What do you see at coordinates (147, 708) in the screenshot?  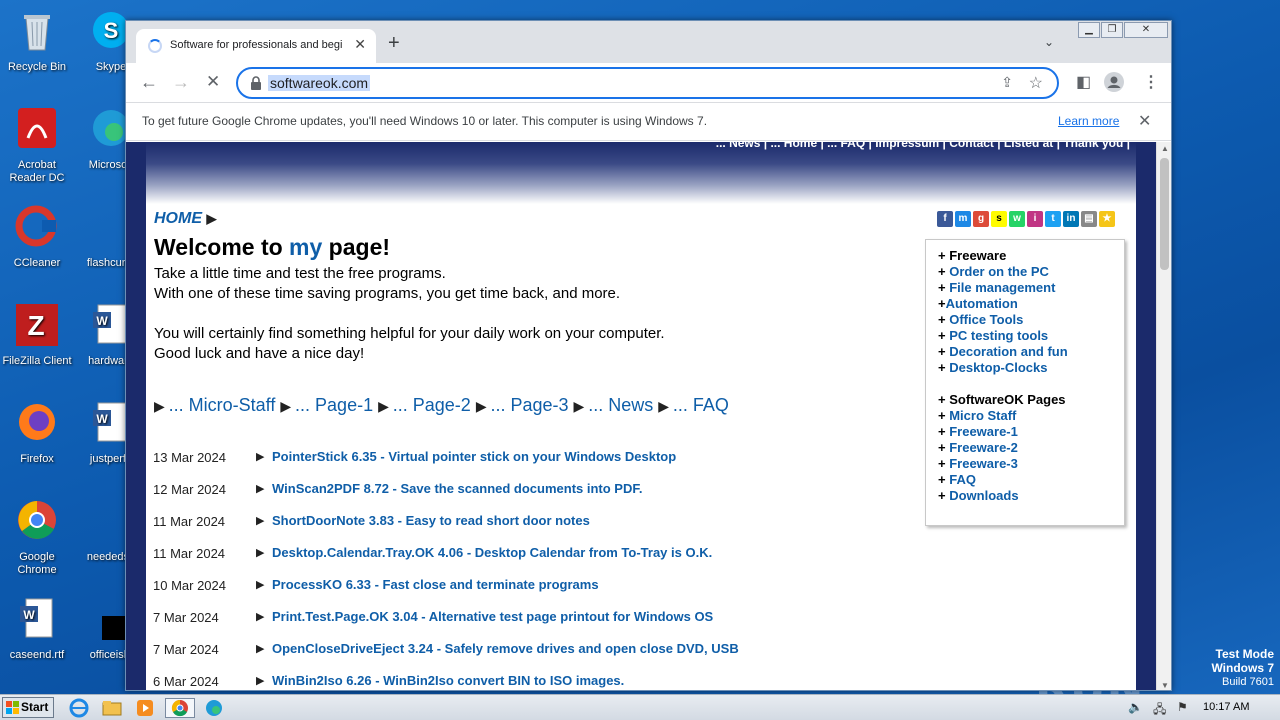 I see `media-player-icon` at bounding box center [147, 708].